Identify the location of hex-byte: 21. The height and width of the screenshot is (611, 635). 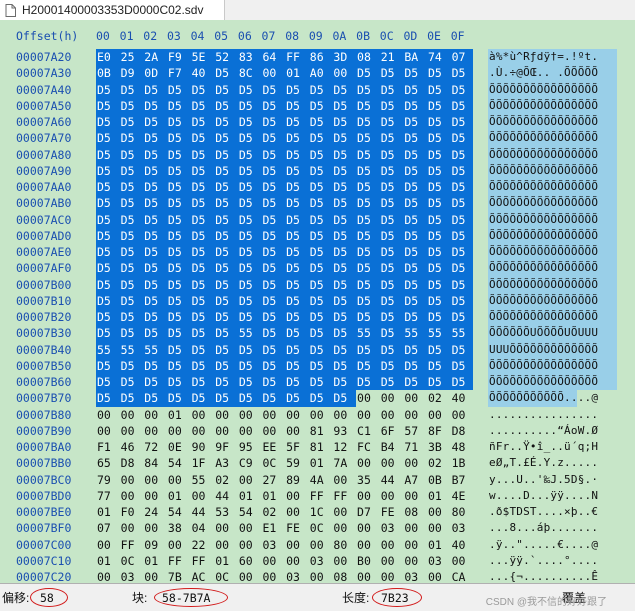
(392, 57).